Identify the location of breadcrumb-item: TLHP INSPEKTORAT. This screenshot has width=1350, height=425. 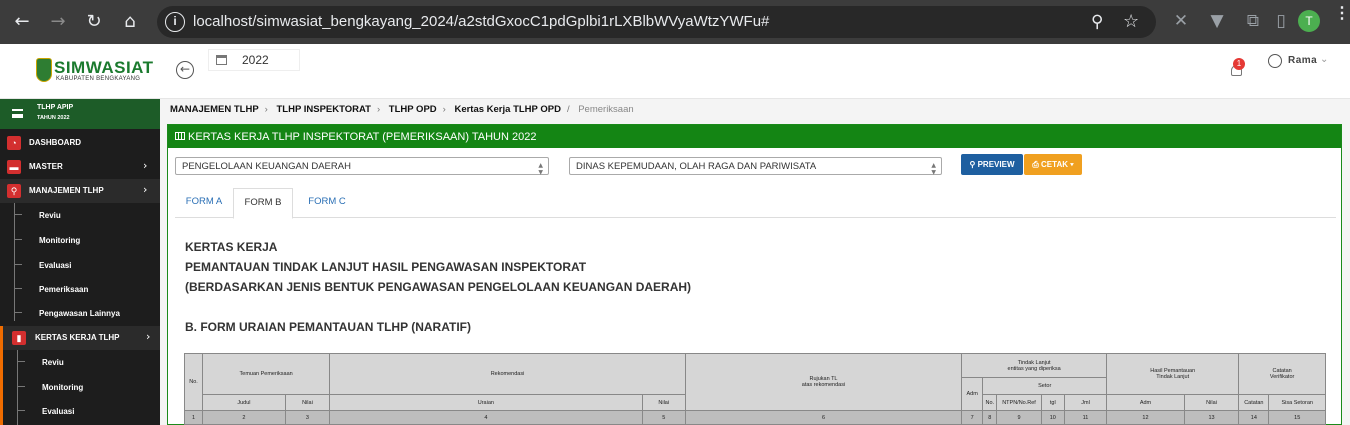
(323, 109).